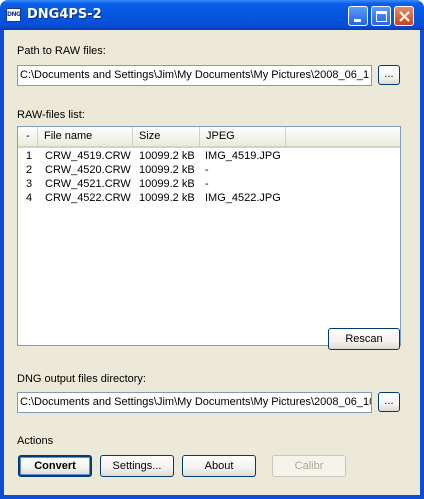 The height and width of the screenshot is (499, 424). I want to click on actions-label: Actions, so click(35, 441).